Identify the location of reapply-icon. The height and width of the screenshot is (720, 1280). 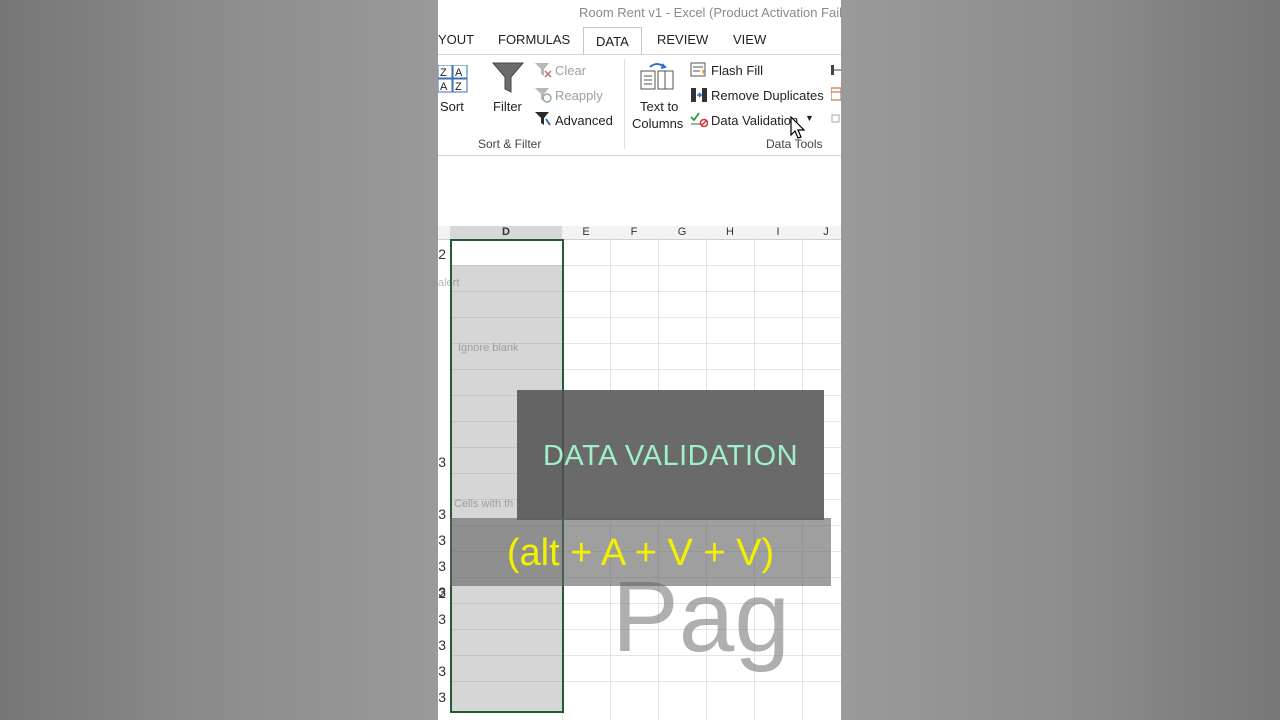
(543, 96).